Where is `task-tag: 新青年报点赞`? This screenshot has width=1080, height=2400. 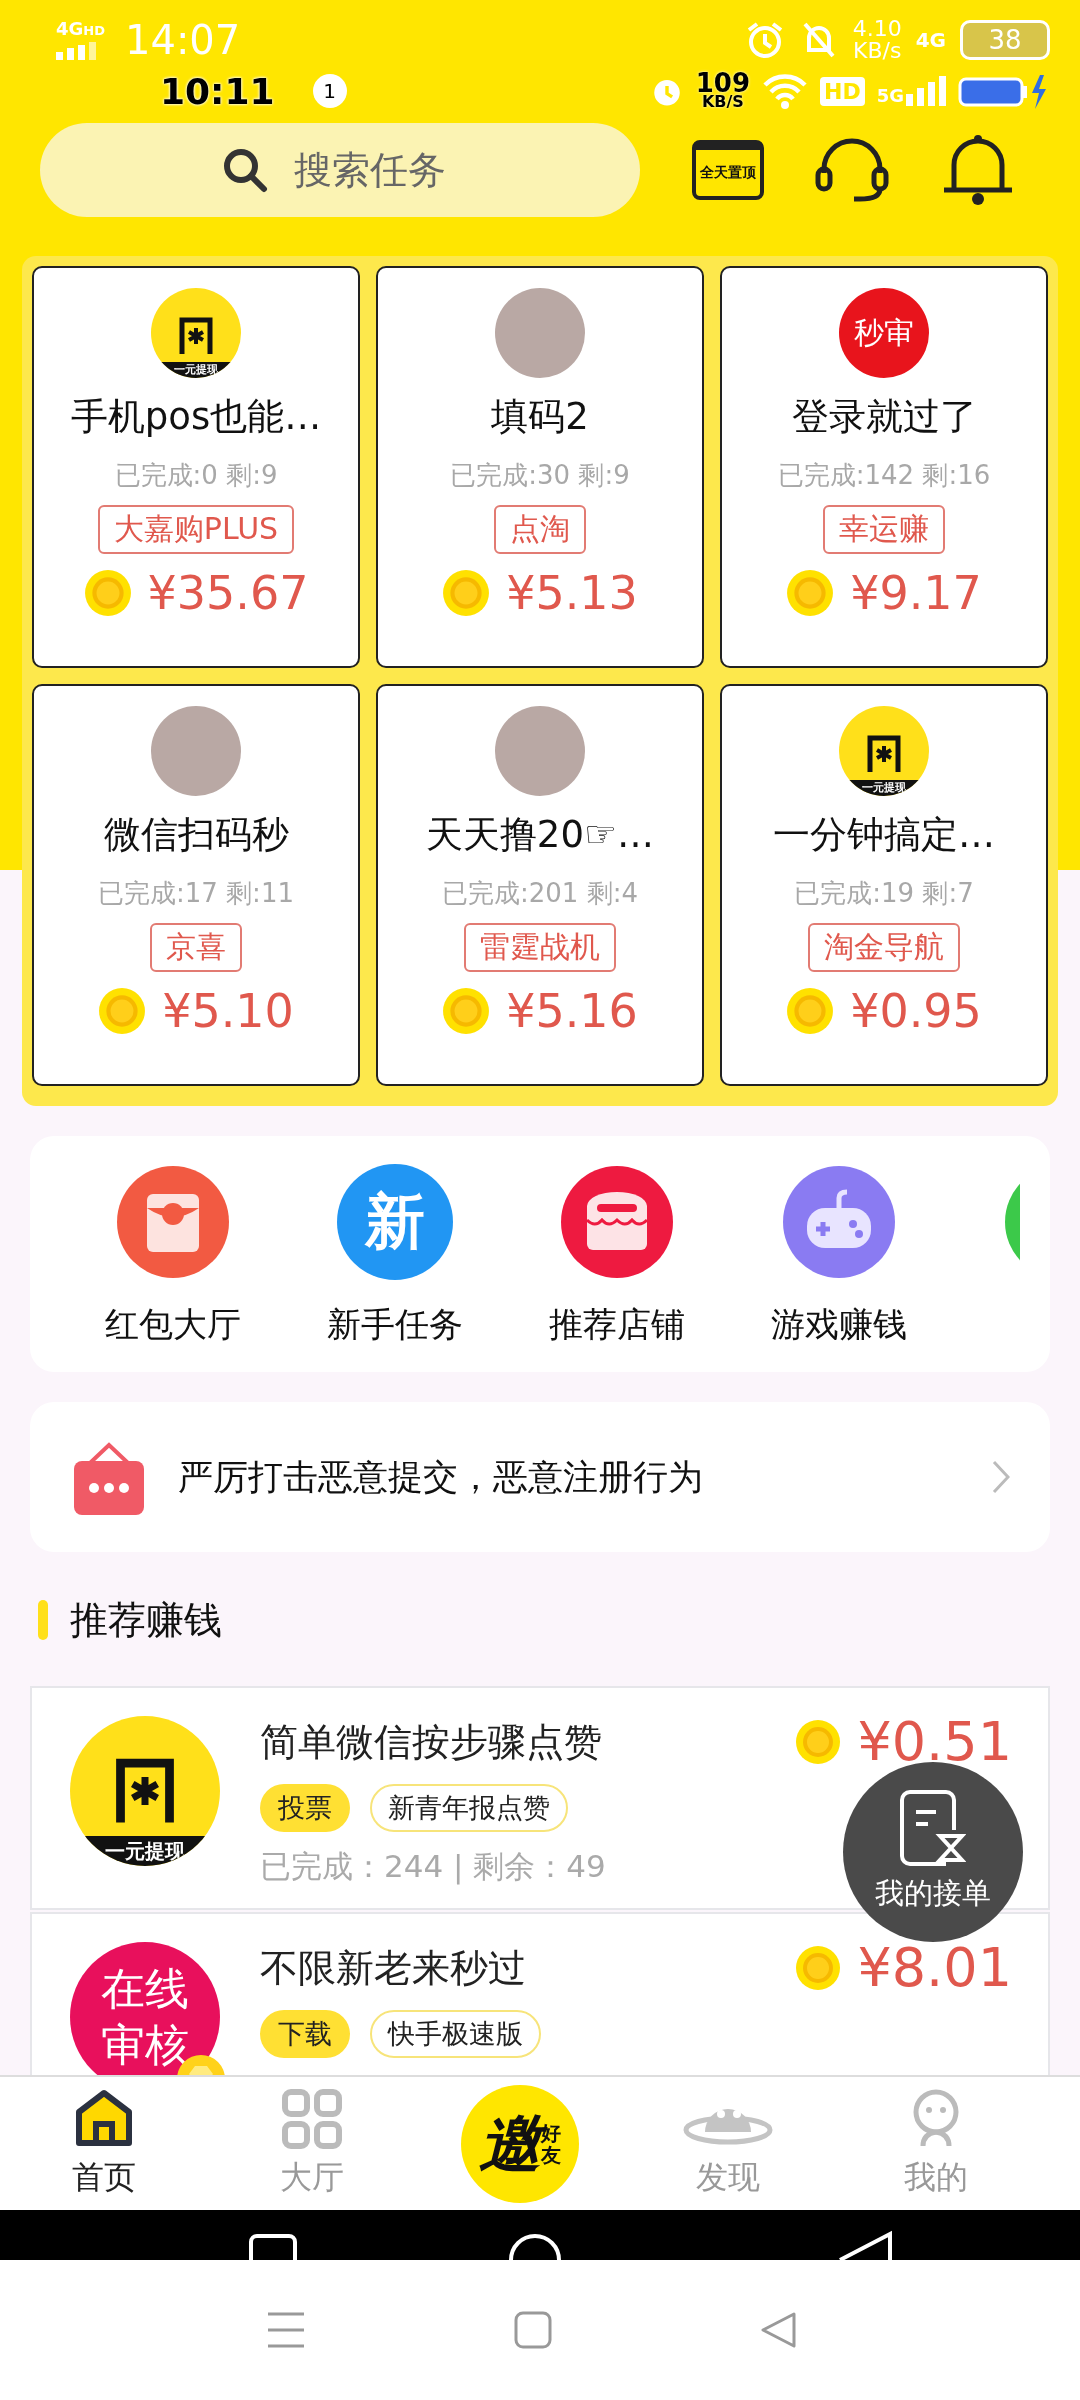
task-tag: 新青年报点赞 is located at coordinates (469, 1808).